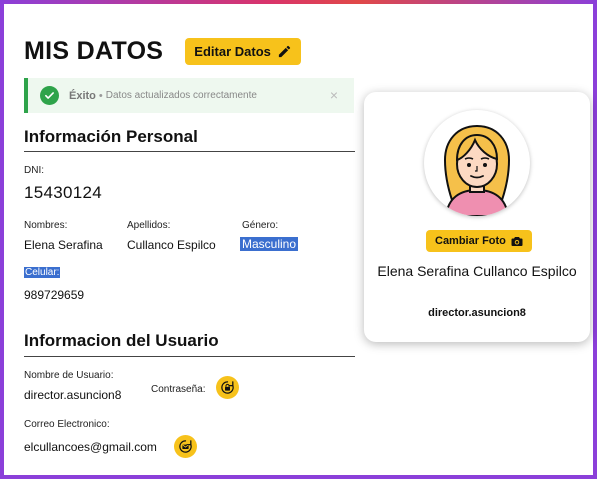 The image size is (597, 479). Describe the element at coordinates (63, 192) in the screenshot. I see `dni-value: 15430124` at that location.